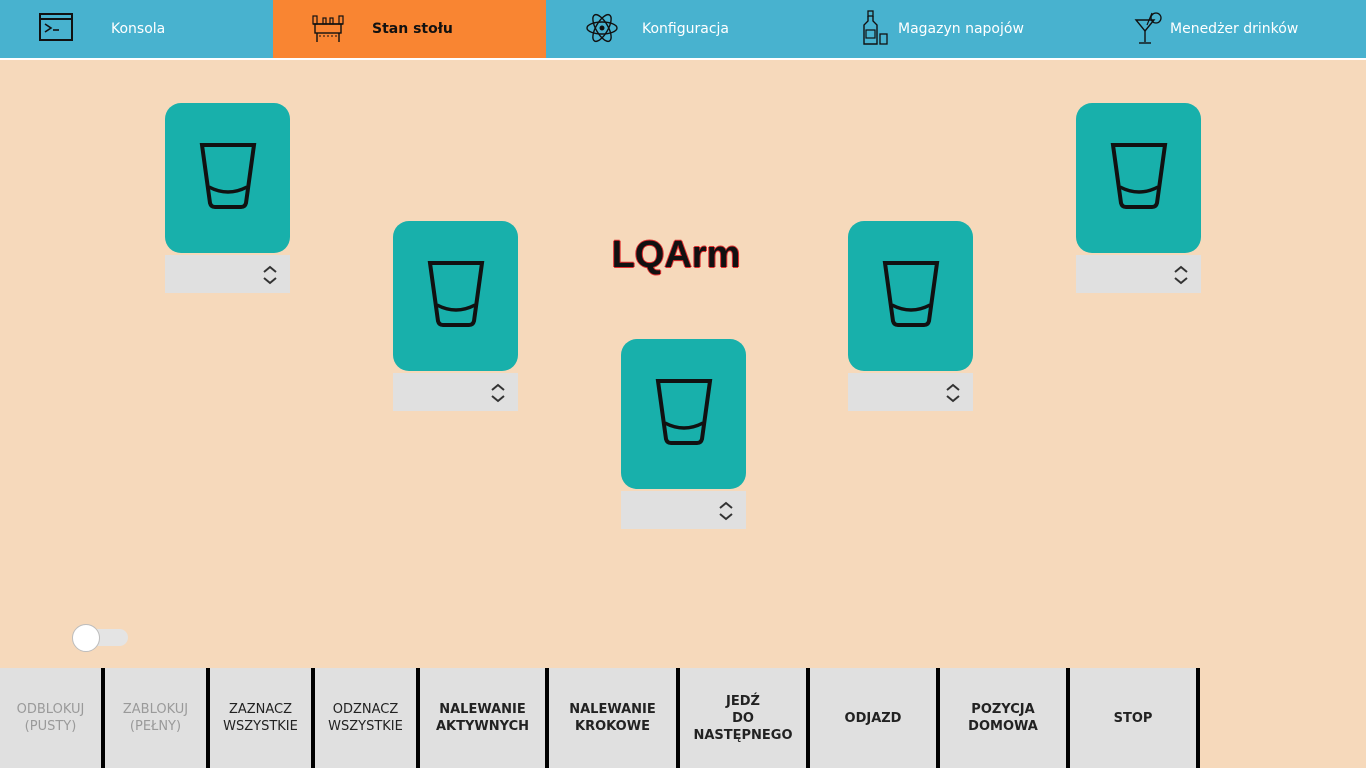 This screenshot has width=1366, height=768. Describe the element at coordinates (743, 718) in the screenshot. I see `go-to-next-button: JEDŹ DO NASTĘPNEGO` at that location.